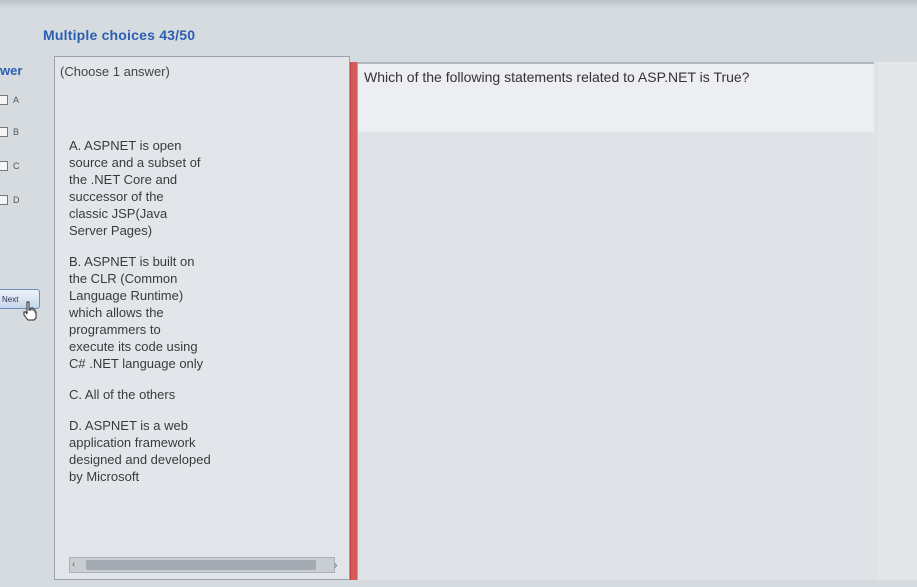  Describe the element at coordinates (10, 200) in the screenshot. I see `answer-option-d: D` at that location.